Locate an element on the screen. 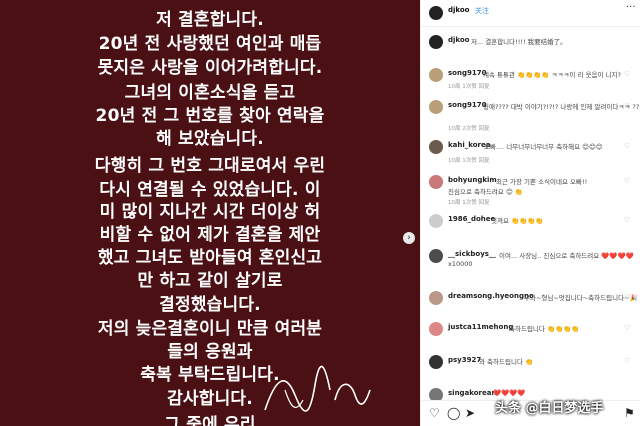 The image size is (640, 426). header-username: djkoo is located at coordinates (459, 10).